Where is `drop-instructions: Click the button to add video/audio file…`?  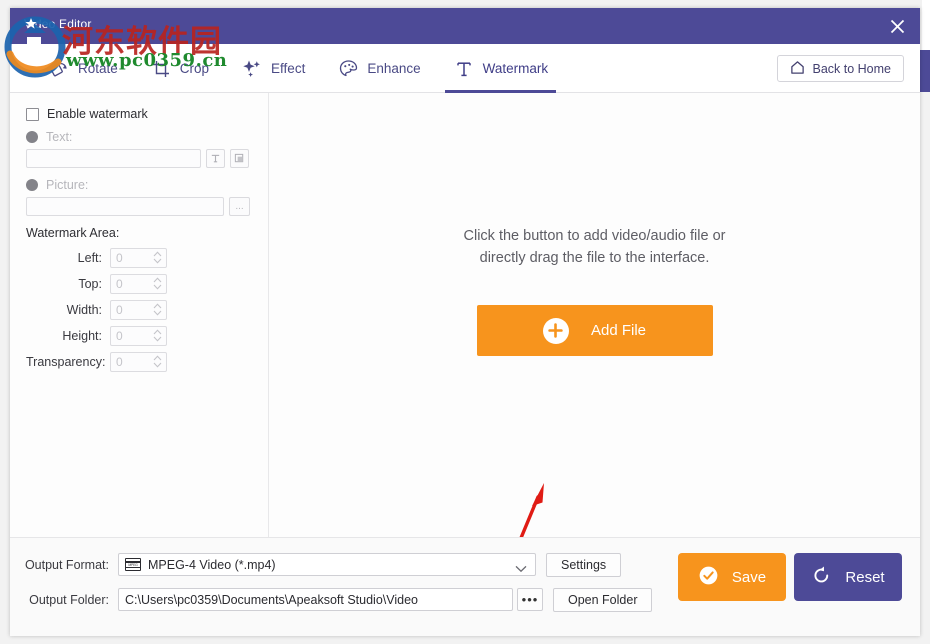 drop-instructions: Click the button to add video/audio file… is located at coordinates (594, 248).